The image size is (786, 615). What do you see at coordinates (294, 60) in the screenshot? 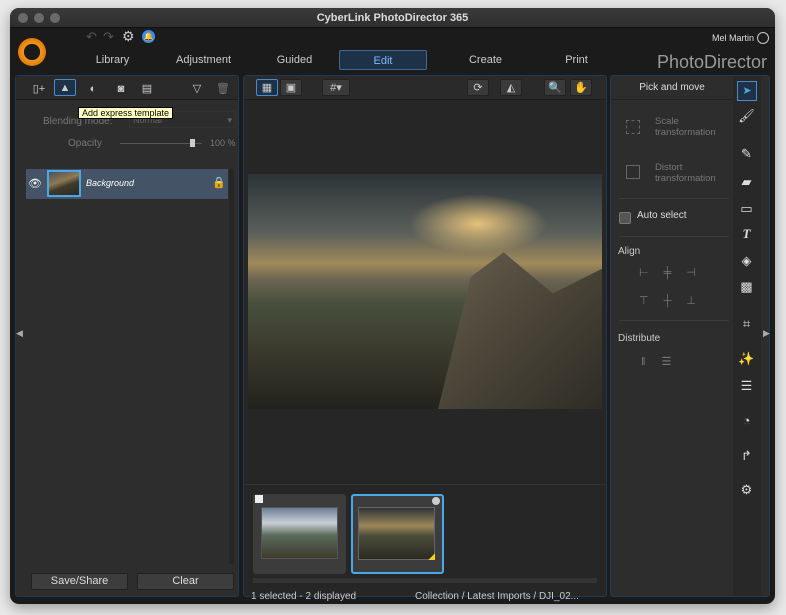
I see `tab-guided: Guided` at bounding box center [294, 60].